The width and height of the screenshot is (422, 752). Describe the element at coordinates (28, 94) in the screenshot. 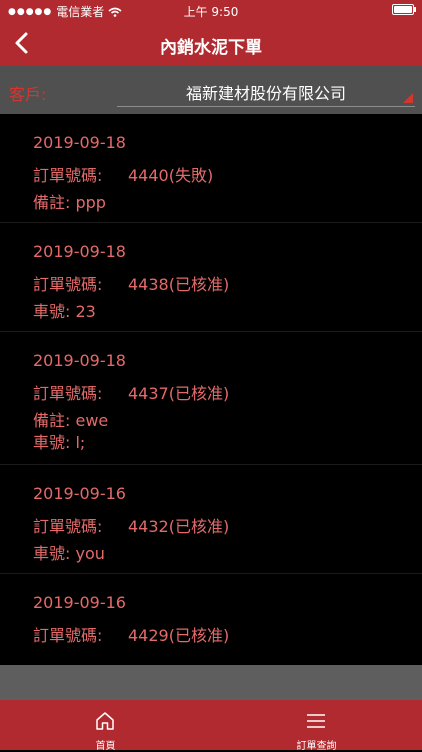

I see `customer-label: 客戶:` at that location.